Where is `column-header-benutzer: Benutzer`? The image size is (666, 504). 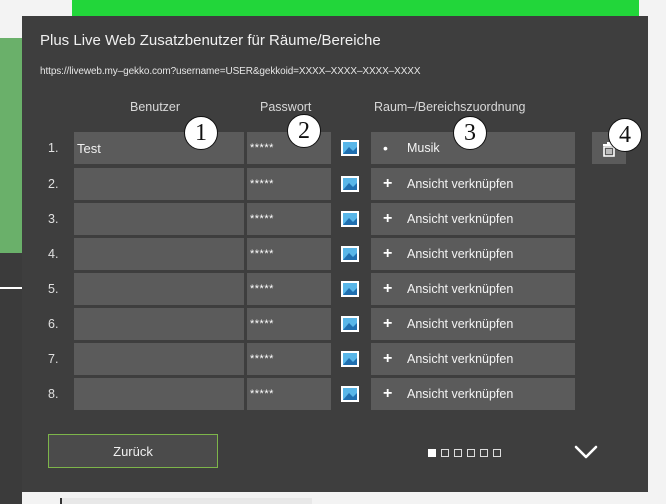
column-header-benutzer: Benutzer is located at coordinates (155, 107).